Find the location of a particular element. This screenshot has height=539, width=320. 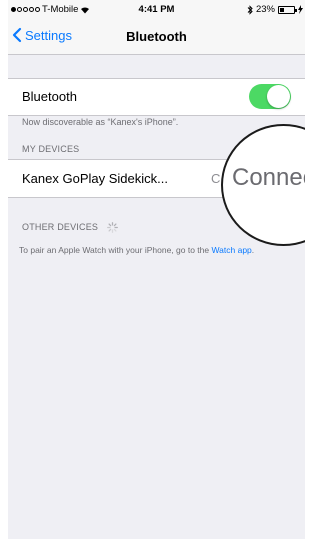

bluetooth-toggle is located at coordinates (270, 96).